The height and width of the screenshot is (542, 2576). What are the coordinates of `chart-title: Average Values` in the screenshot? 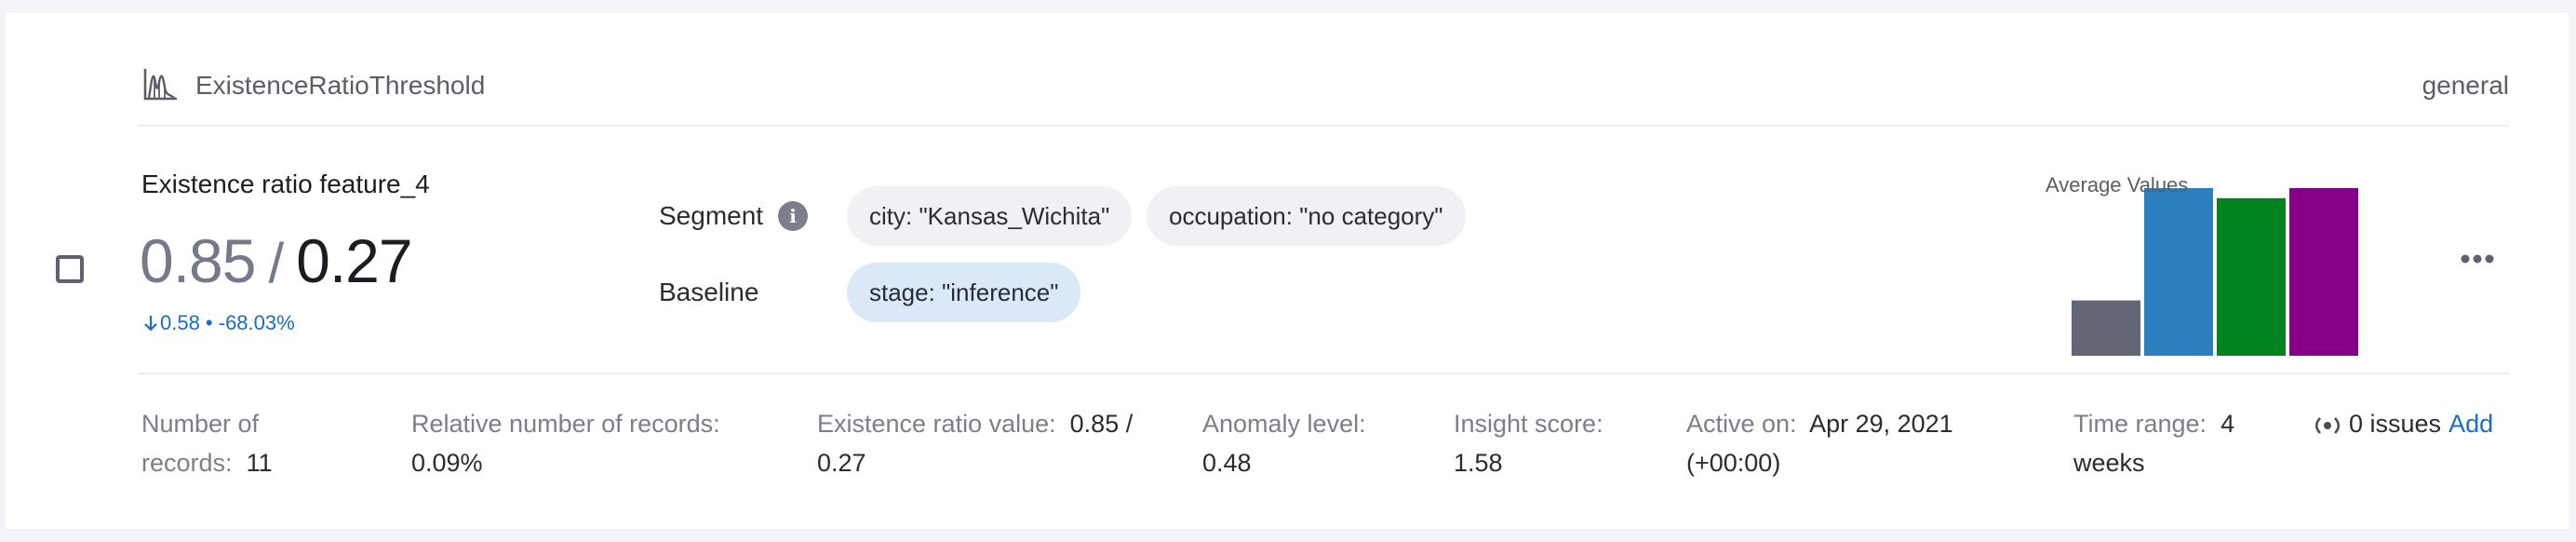 It's located at (2117, 185).